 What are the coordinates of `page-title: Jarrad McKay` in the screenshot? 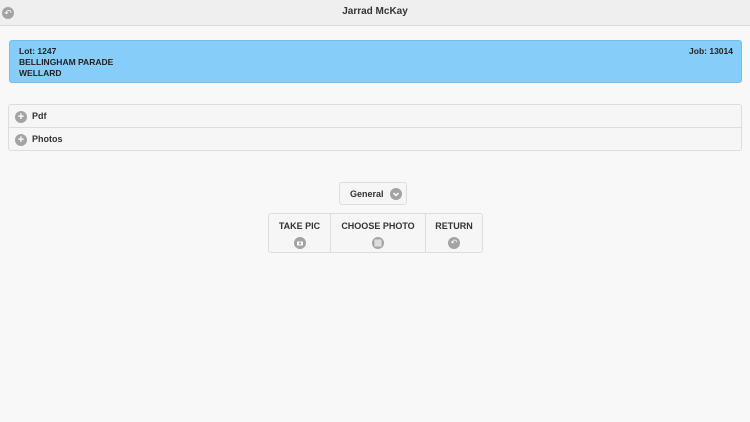 It's located at (375, 11).